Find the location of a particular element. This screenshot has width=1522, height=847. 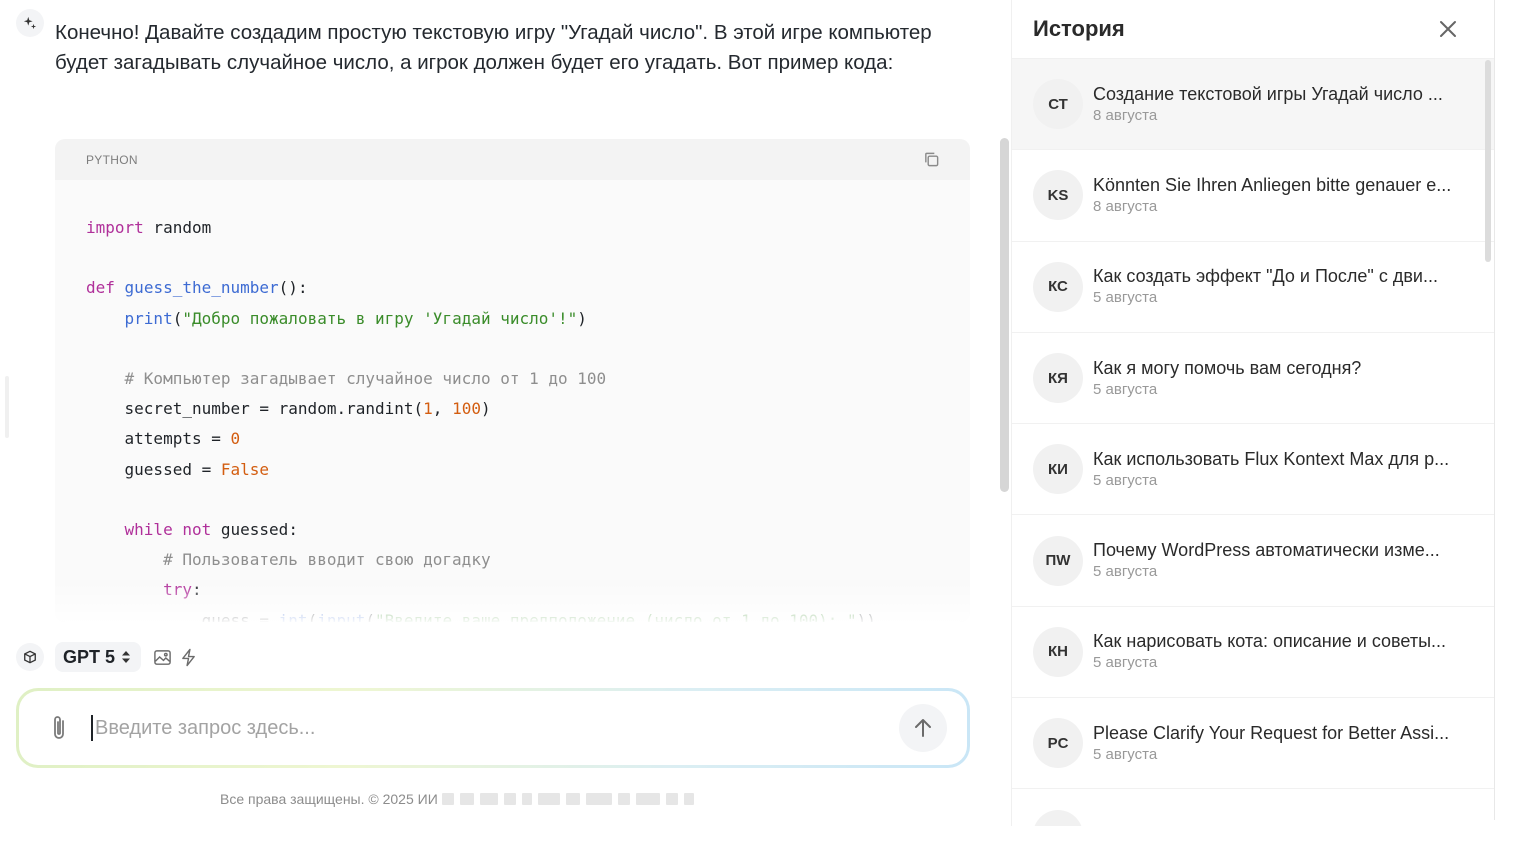

code-token: , is located at coordinates (442, 409).